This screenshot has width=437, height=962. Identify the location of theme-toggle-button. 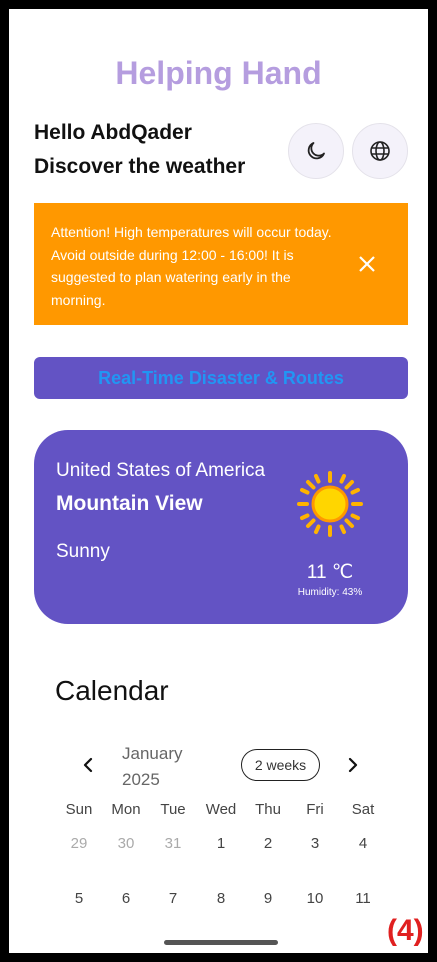
(316, 151).